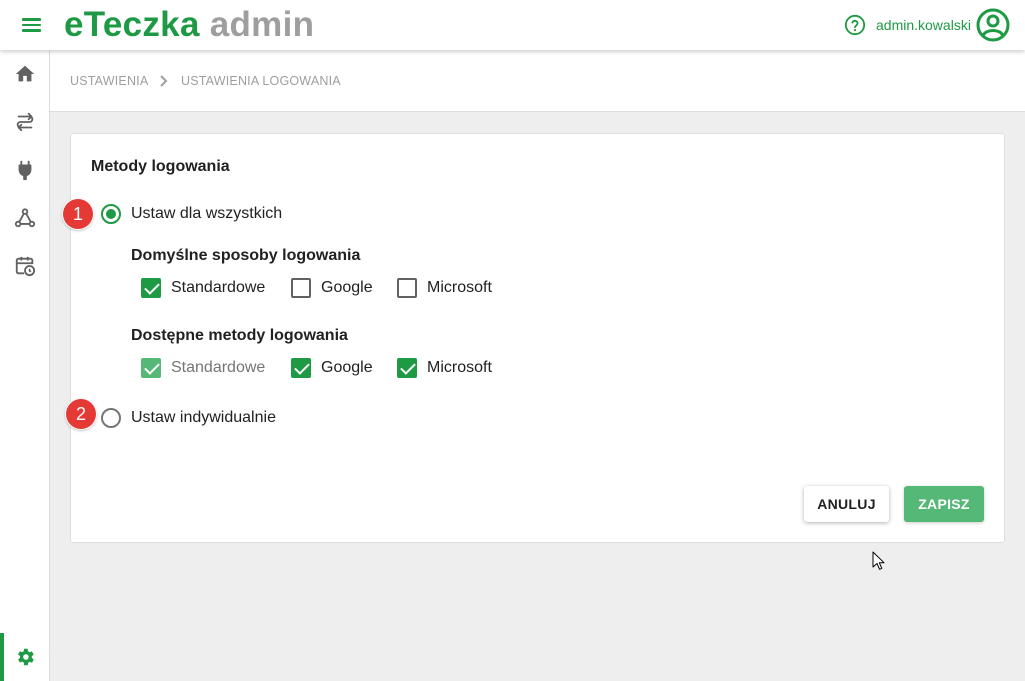 This screenshot has width=1025, height=681. I want to click on mouse-cursor-icon, so click(878, 560).